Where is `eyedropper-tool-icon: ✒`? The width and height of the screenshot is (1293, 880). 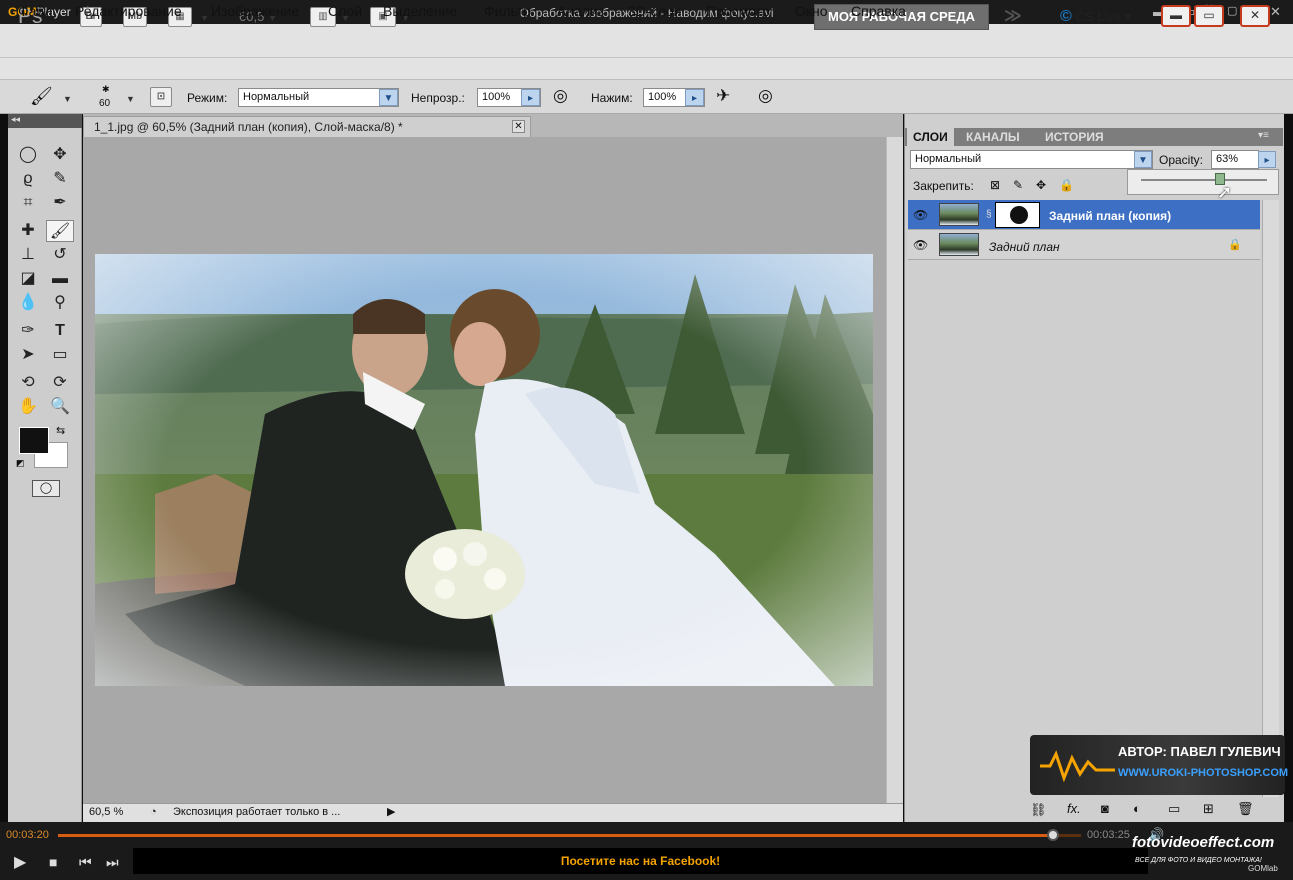
eyedropper-tool-icon: ✒ is located at coordinates (60, 203).